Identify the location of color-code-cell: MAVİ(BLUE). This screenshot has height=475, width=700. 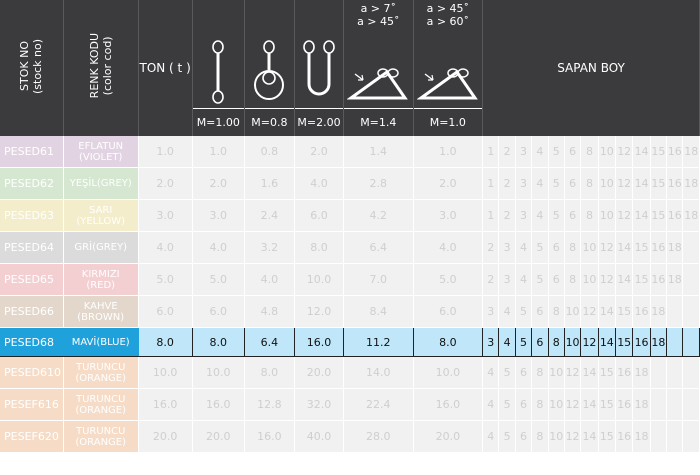
(101, 342).